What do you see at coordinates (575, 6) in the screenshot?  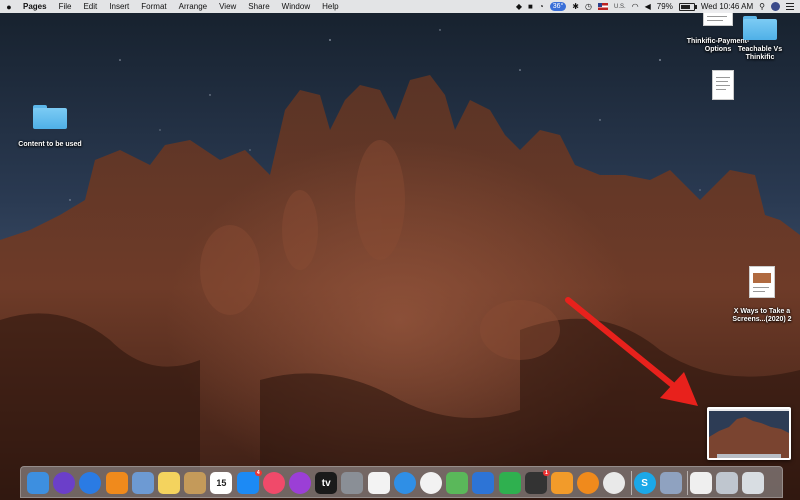 I see `bluetooth-icon: ✱` at bounding box center [575, 6].